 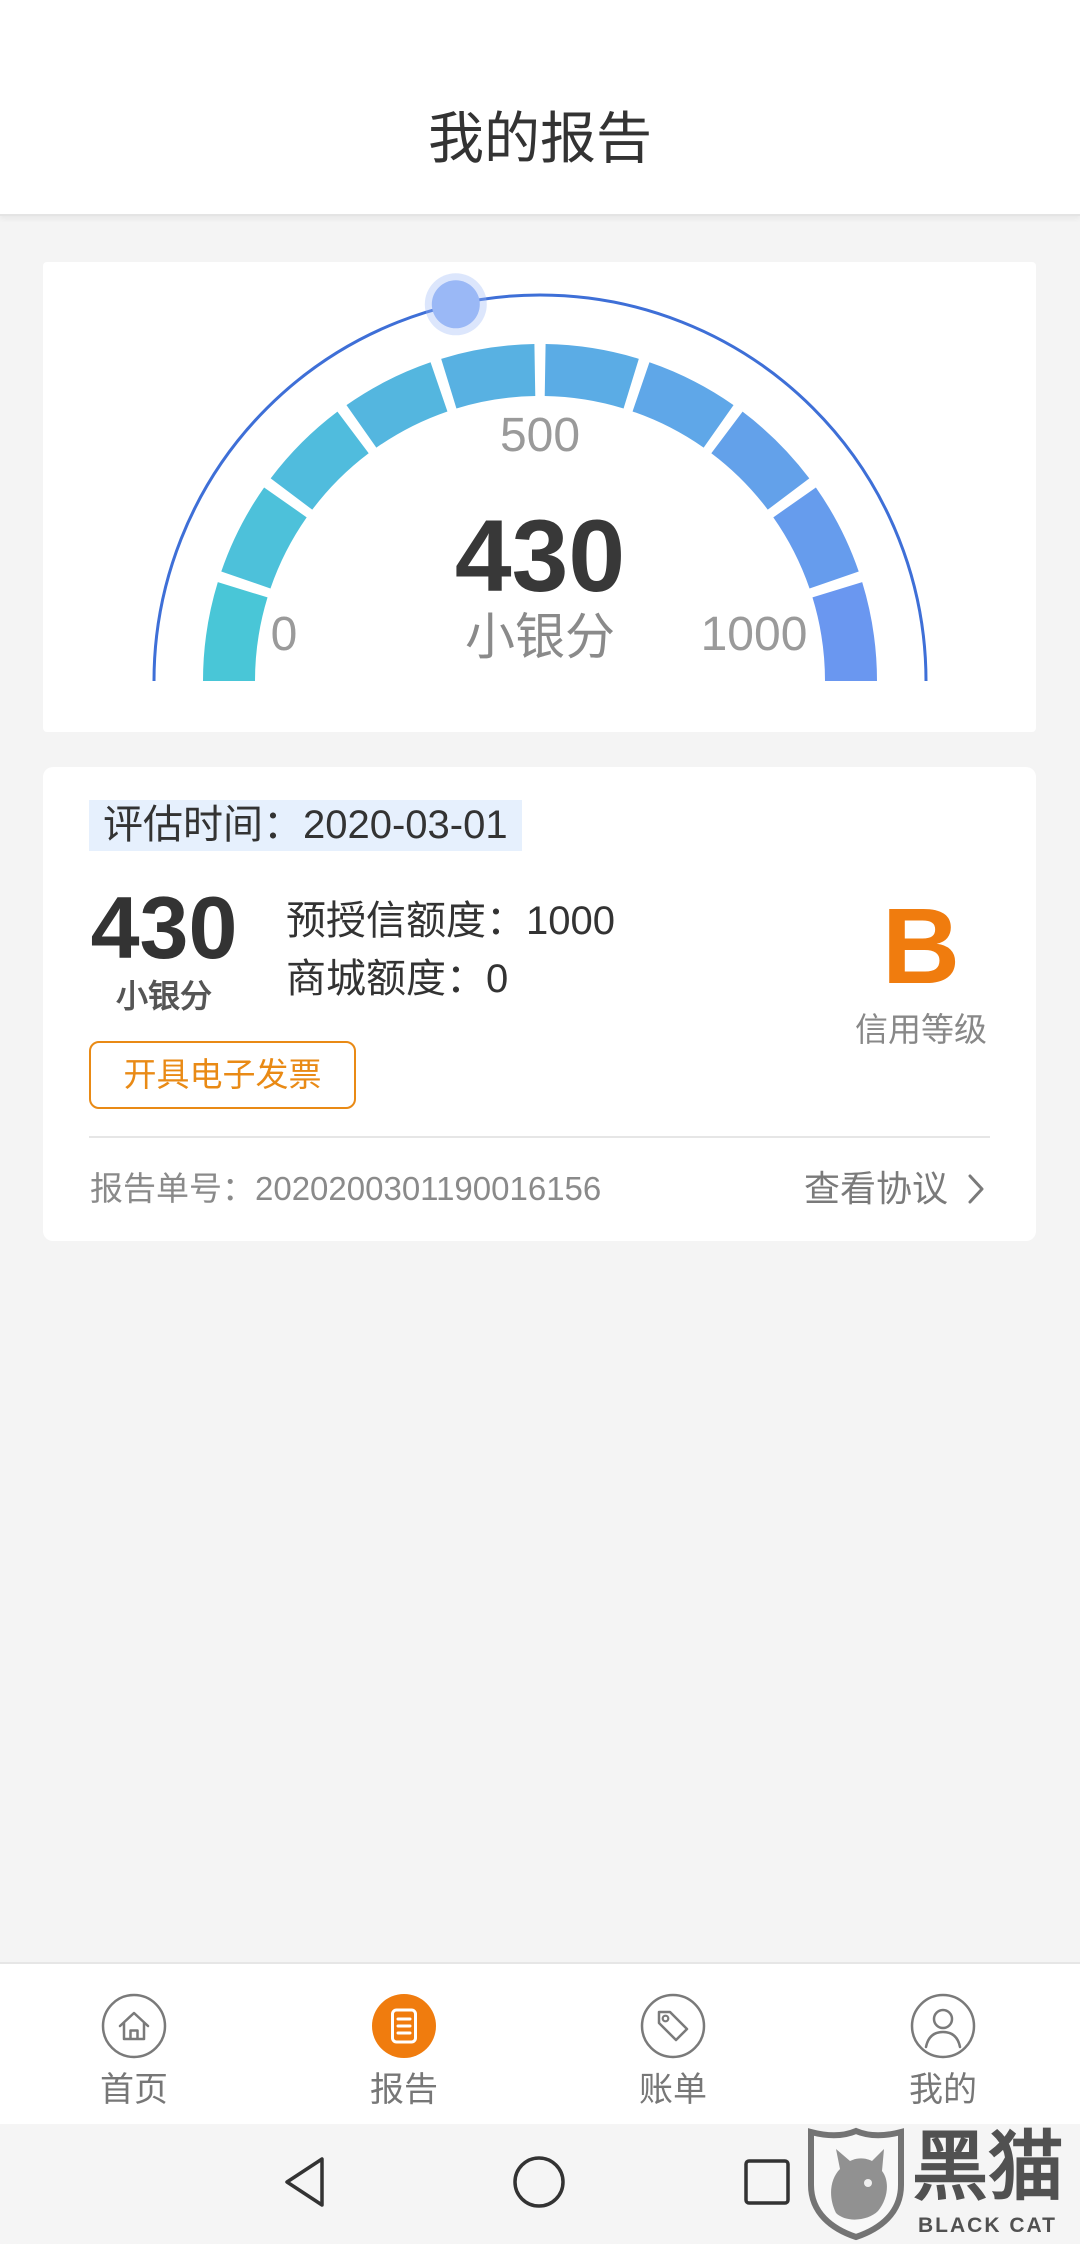 I want to click on home-icon, so click(x=134, y=2026).